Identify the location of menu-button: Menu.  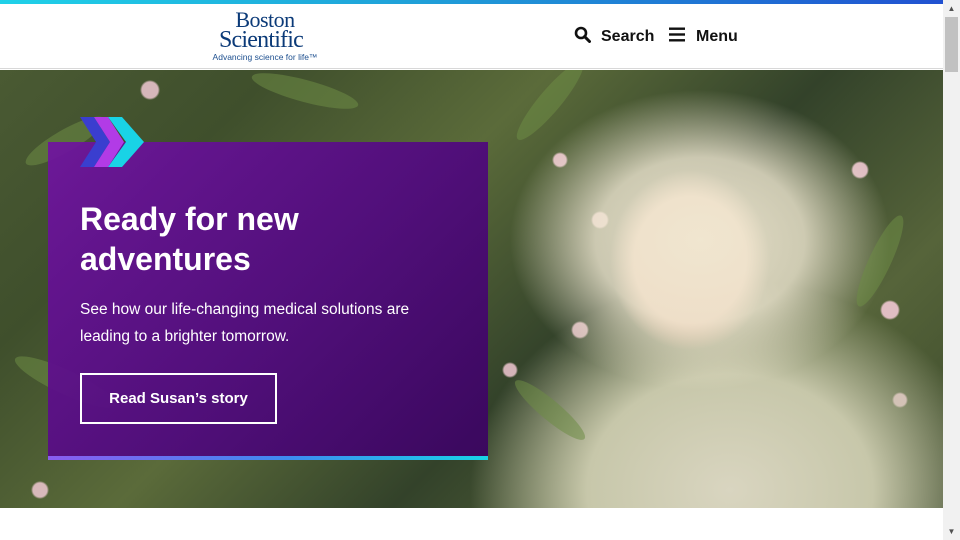
(703, 37).